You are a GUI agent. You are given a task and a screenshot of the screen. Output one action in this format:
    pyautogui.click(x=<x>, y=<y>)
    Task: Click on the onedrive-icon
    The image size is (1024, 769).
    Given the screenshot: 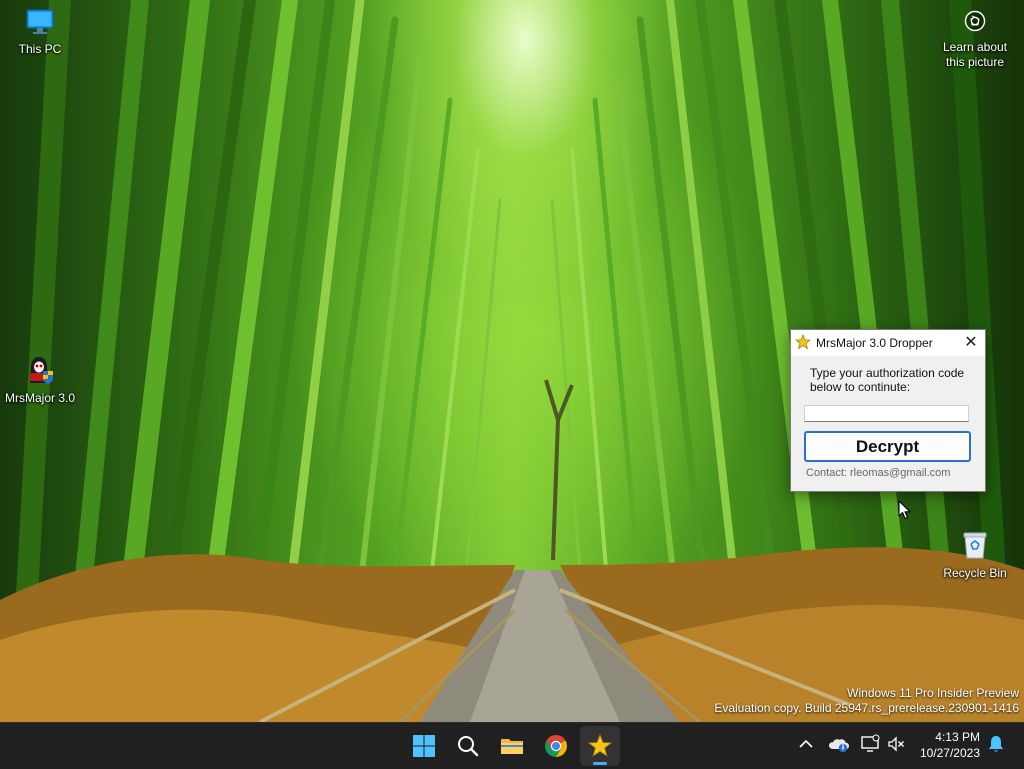 What is the action you would take?
    pyautogui.click(x=839, y=746)
    